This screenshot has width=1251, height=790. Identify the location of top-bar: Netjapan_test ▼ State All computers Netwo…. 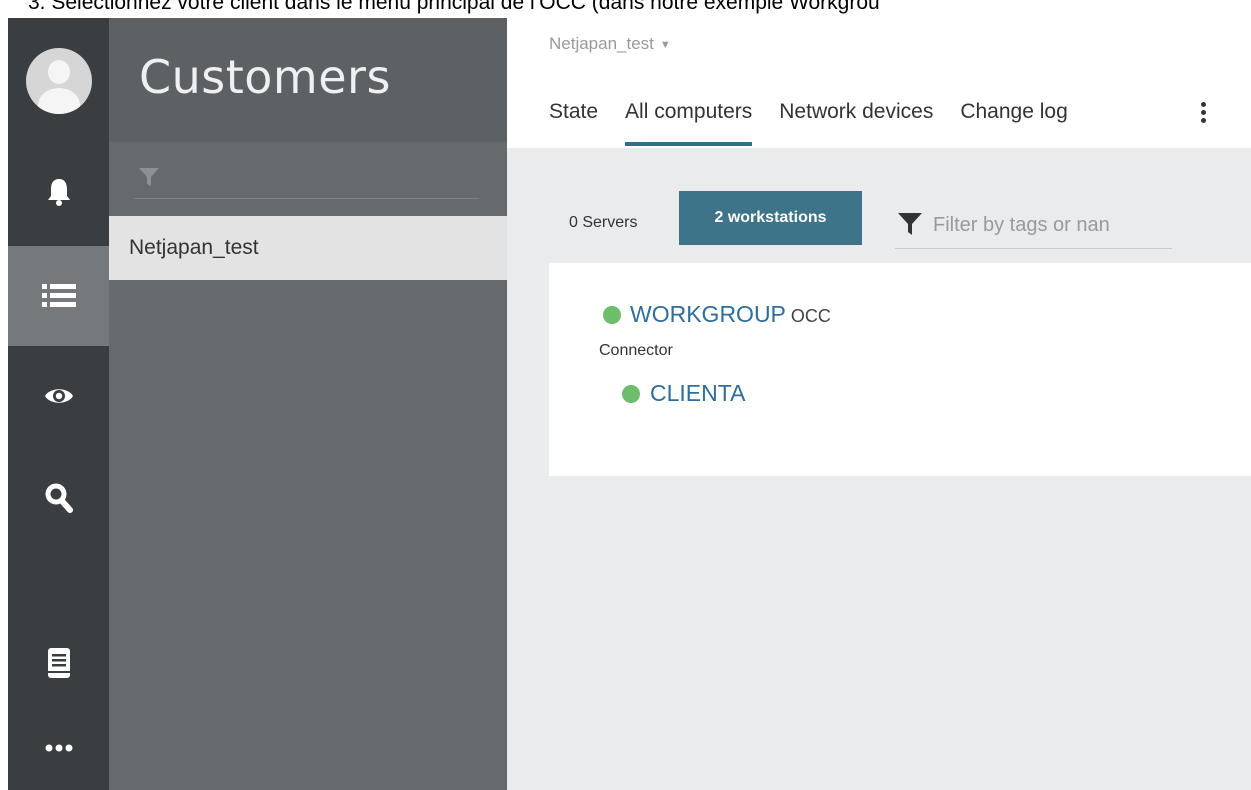
(879, 83).